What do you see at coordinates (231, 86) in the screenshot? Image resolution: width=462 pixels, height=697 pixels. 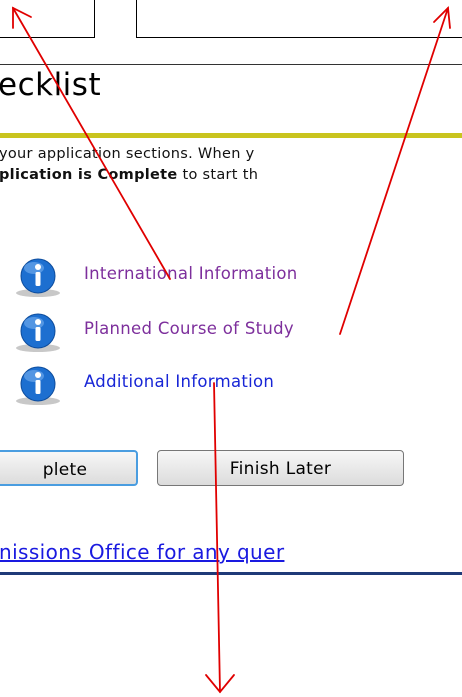 I see `title-bar: ecklist` at bounding box center [231, 86].